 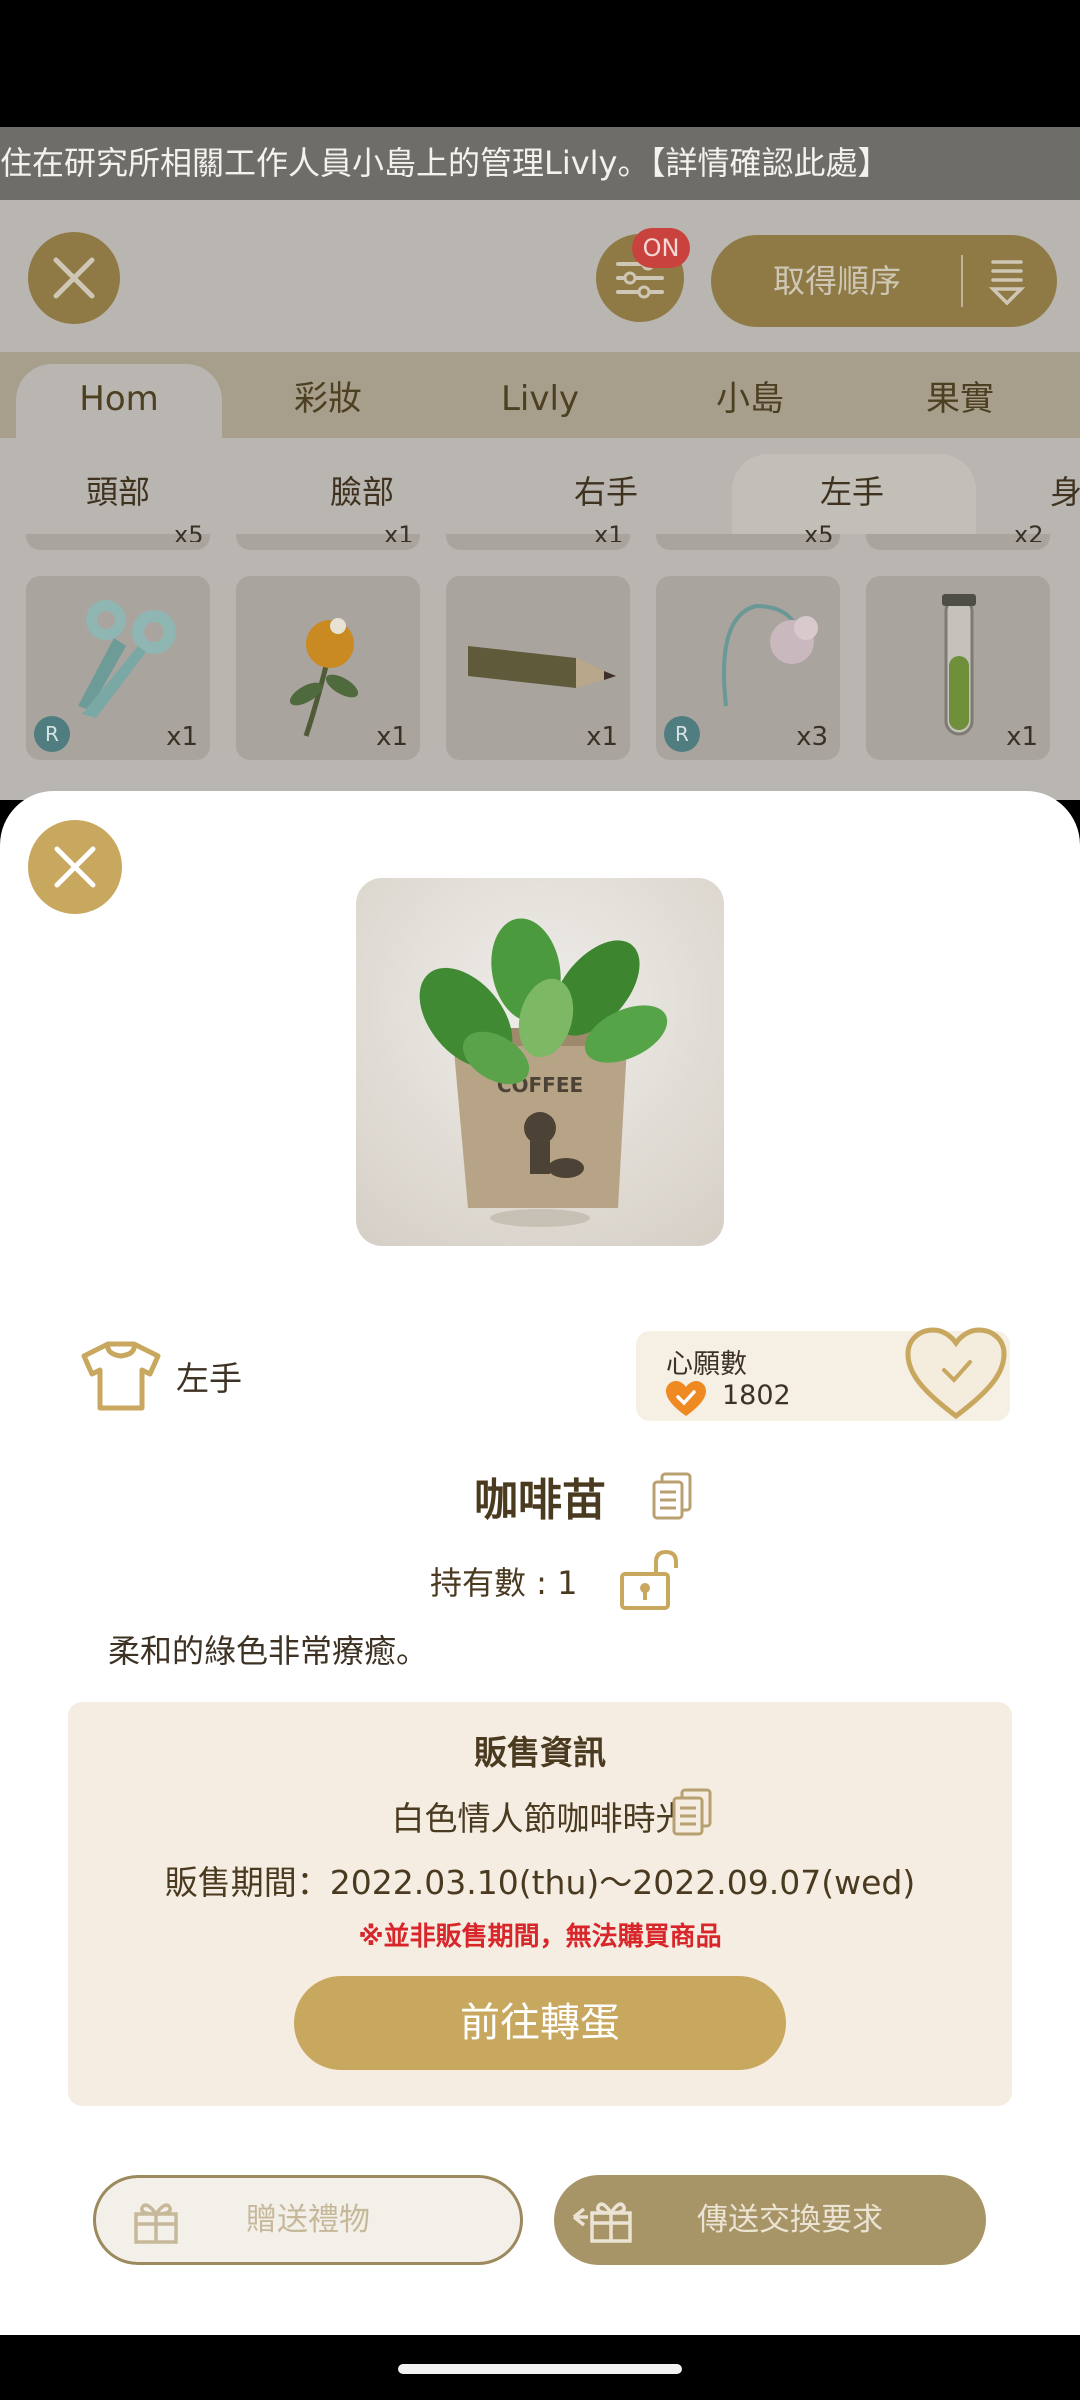 What do you see at coordinates (962, 281) in the screenshot?
I see `divider` at bounding box center [962, 281].